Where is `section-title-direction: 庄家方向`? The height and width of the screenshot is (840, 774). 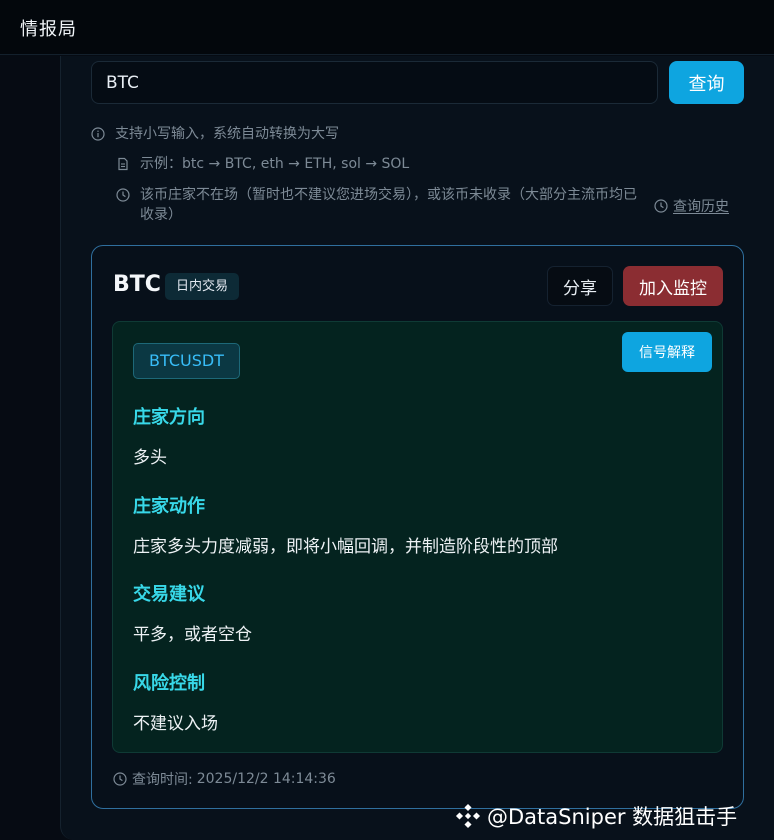 section-title-direction: 庄家方向 is located at coordinates (169, 417).